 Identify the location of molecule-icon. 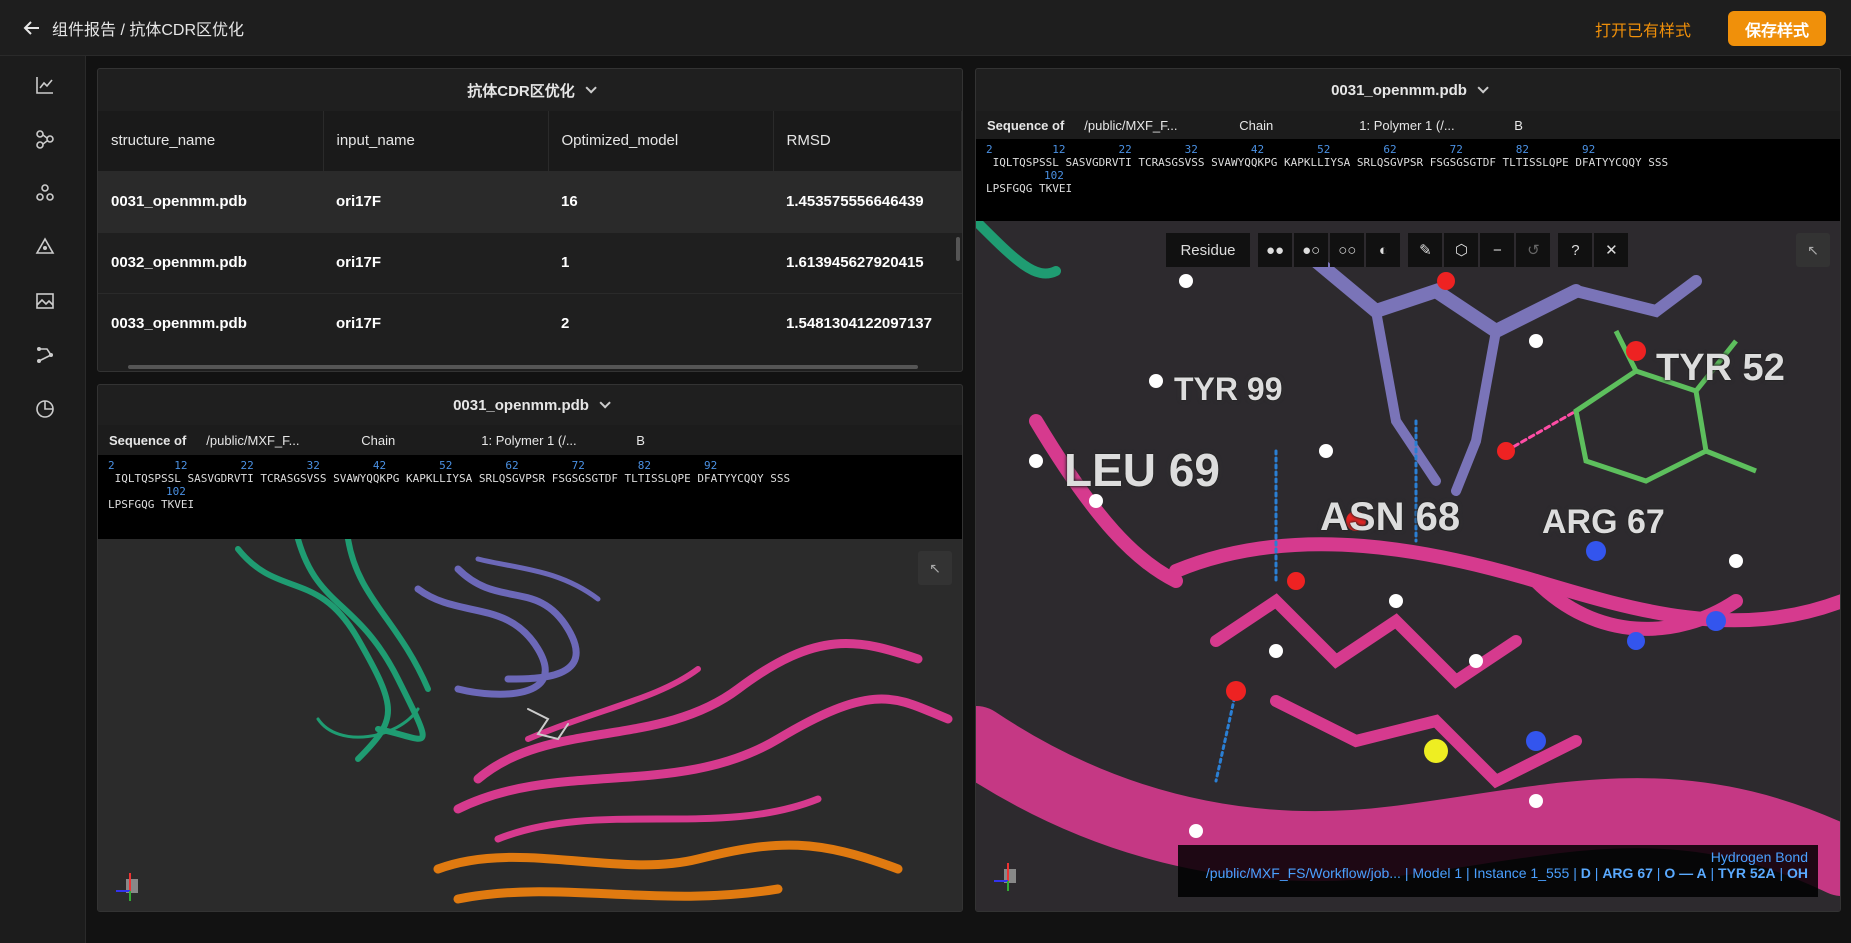
(45, 139).